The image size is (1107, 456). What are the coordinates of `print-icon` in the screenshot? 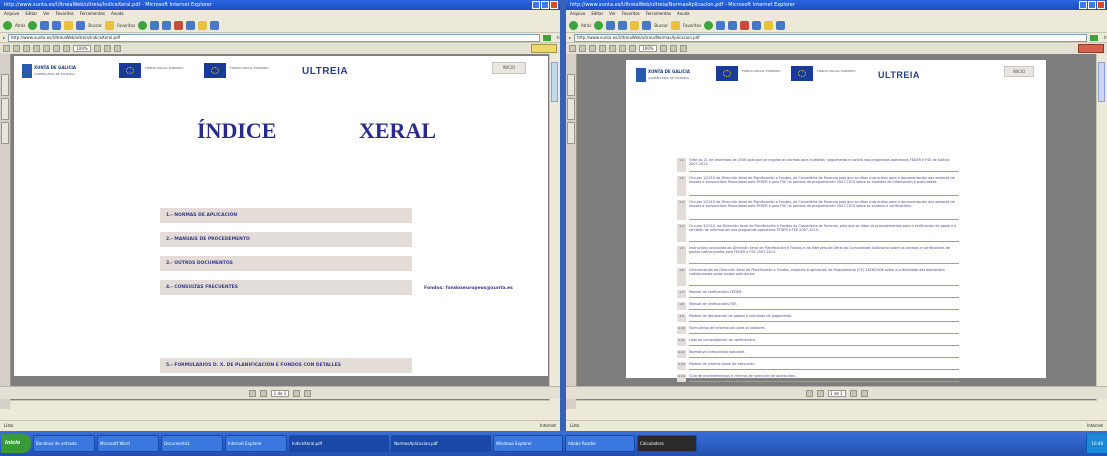 It's located at (179, 25).